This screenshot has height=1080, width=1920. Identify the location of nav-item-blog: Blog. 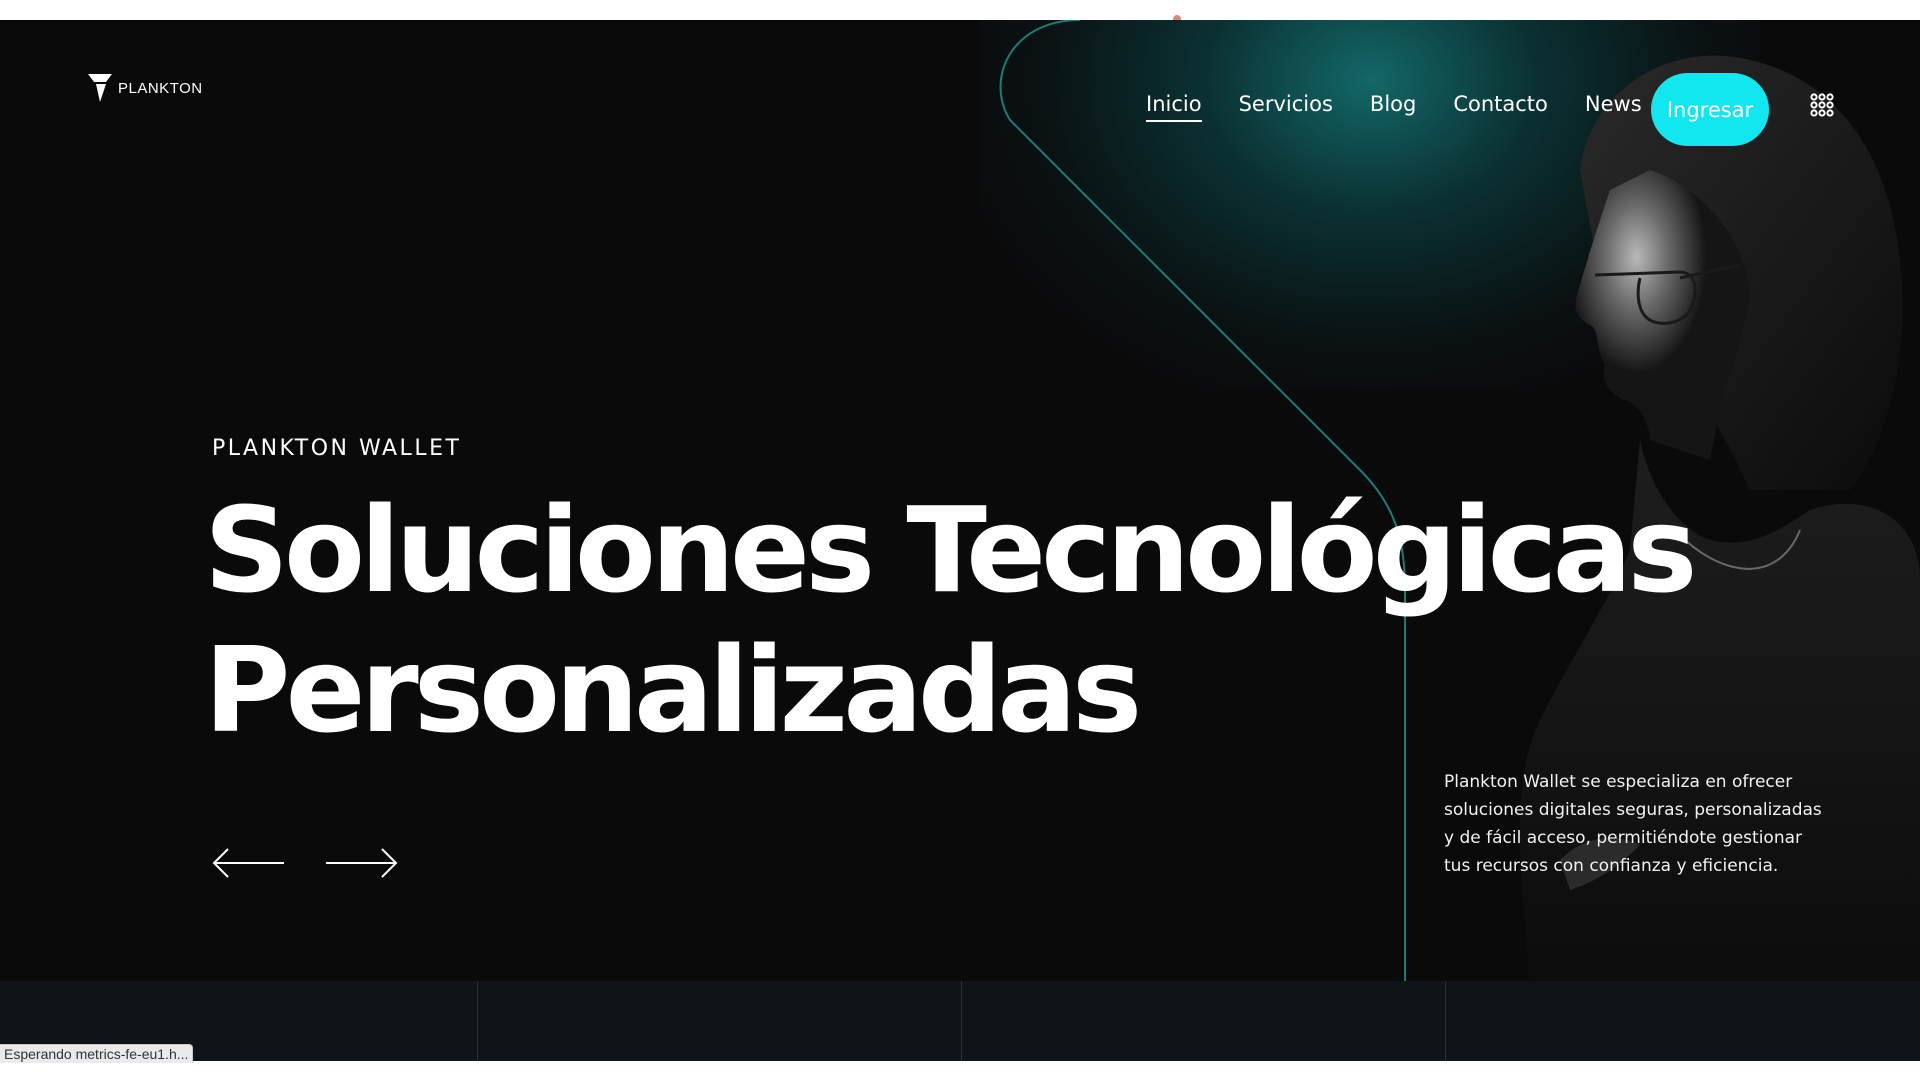
(1393, 104).